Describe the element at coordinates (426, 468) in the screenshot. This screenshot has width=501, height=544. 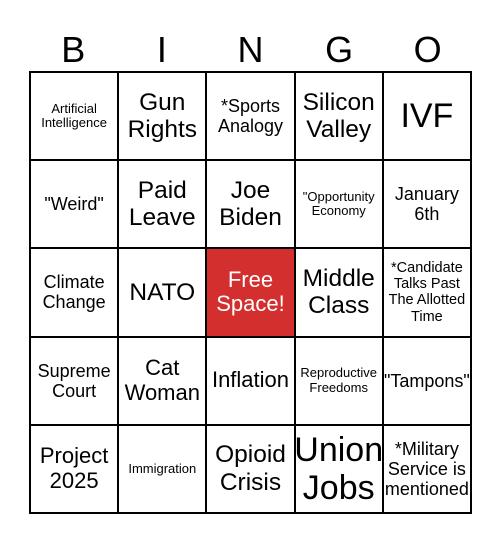
I see `bingo-cell: *Military Service is mentioned` at that location.